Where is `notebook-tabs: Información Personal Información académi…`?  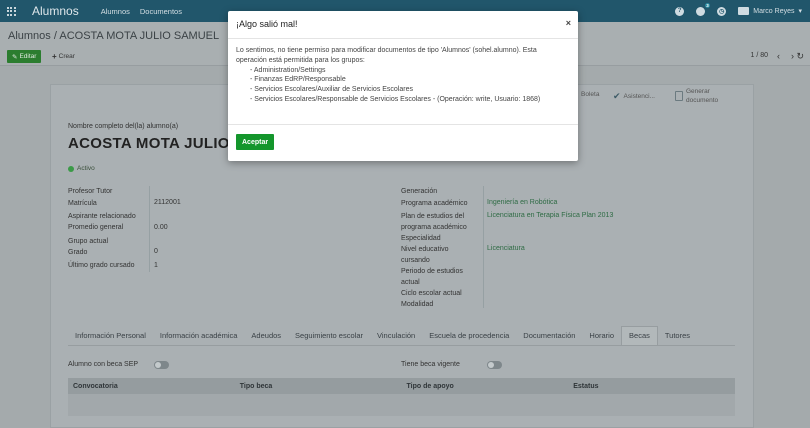 notebook-tabs: Información Personal Información académi… is located at coordinates (401, 336).